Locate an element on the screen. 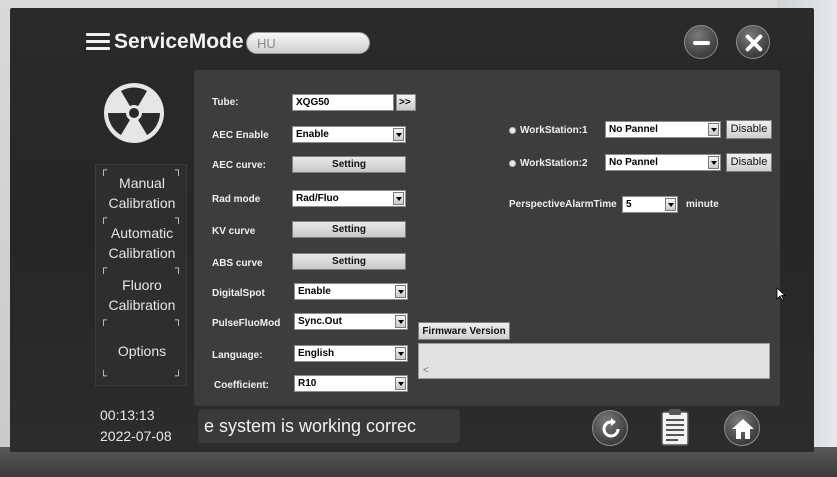 The image size is (837, 477). abs-curve-label: ABS curve is located at coordinates (237, 263).